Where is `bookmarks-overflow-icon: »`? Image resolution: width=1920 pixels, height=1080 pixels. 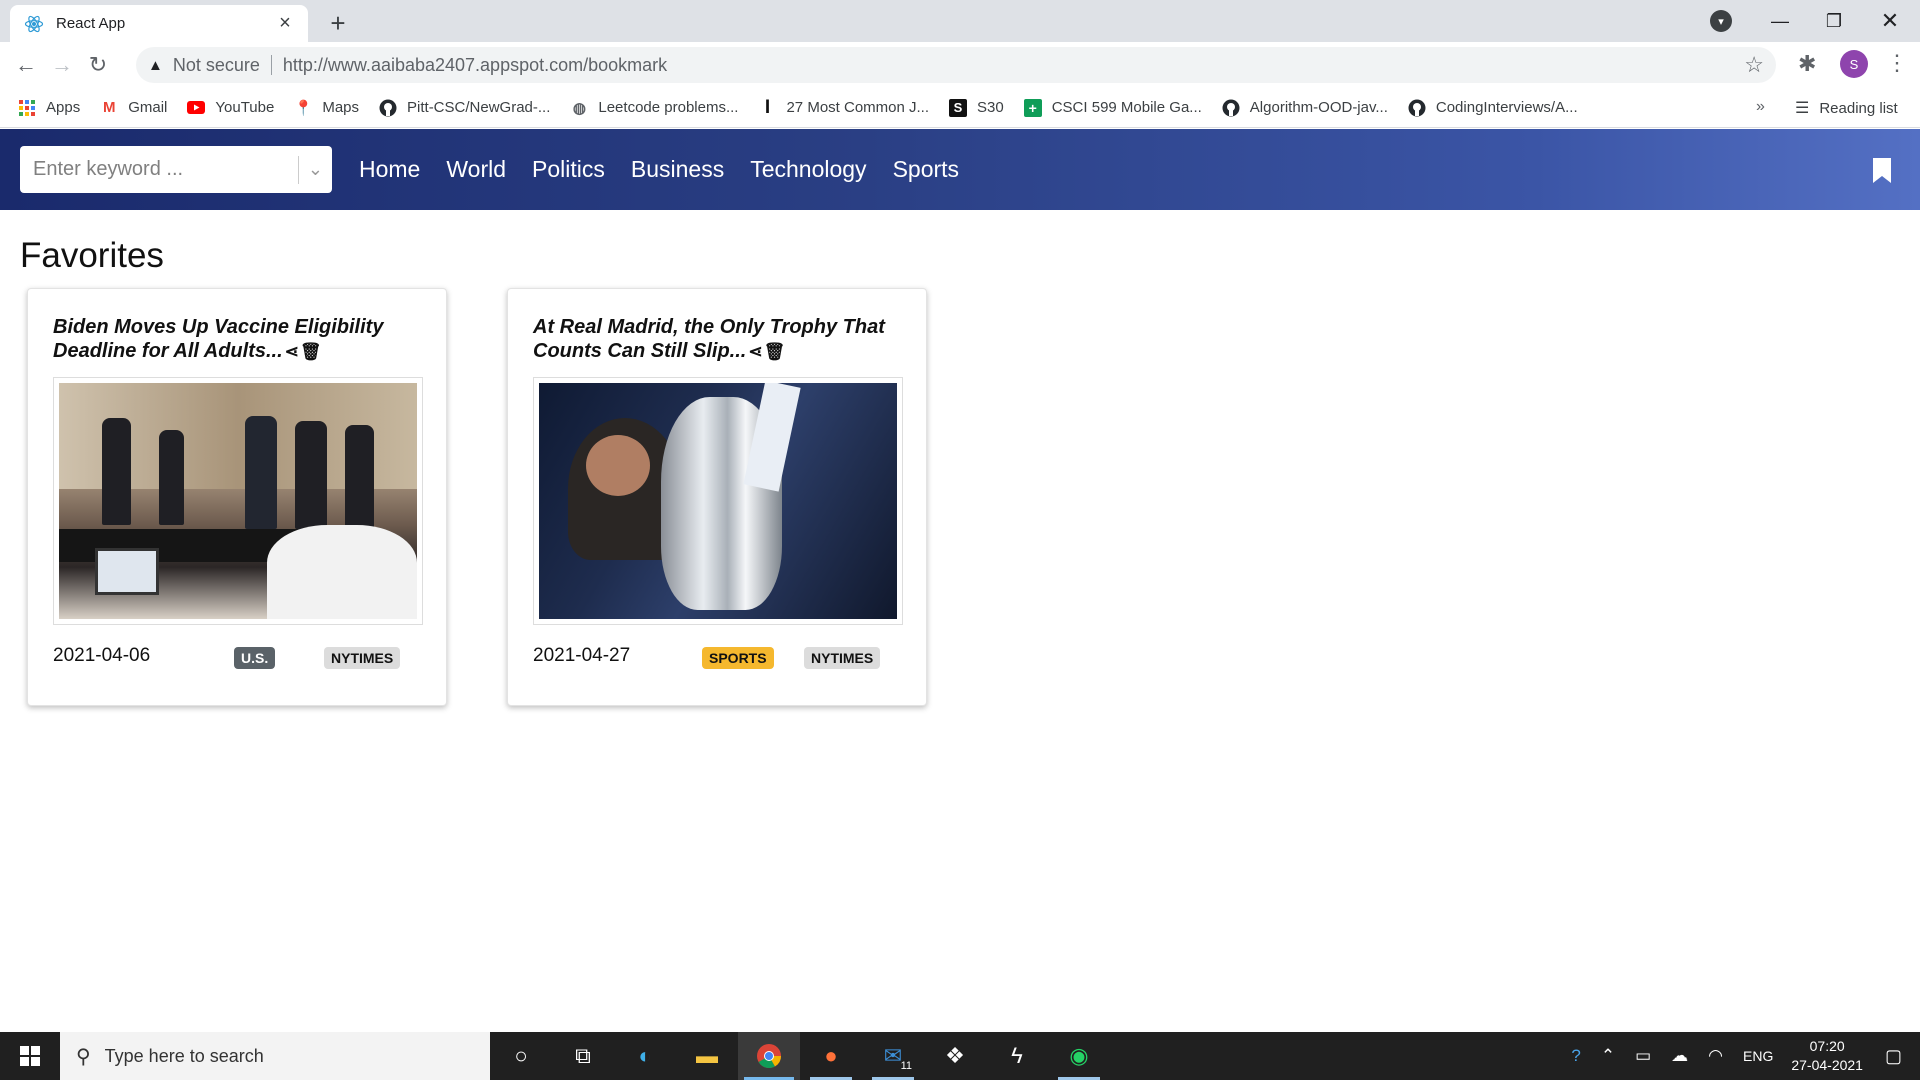
bookmarks-overflow-icon: » is located at coordinates (1760, 107).